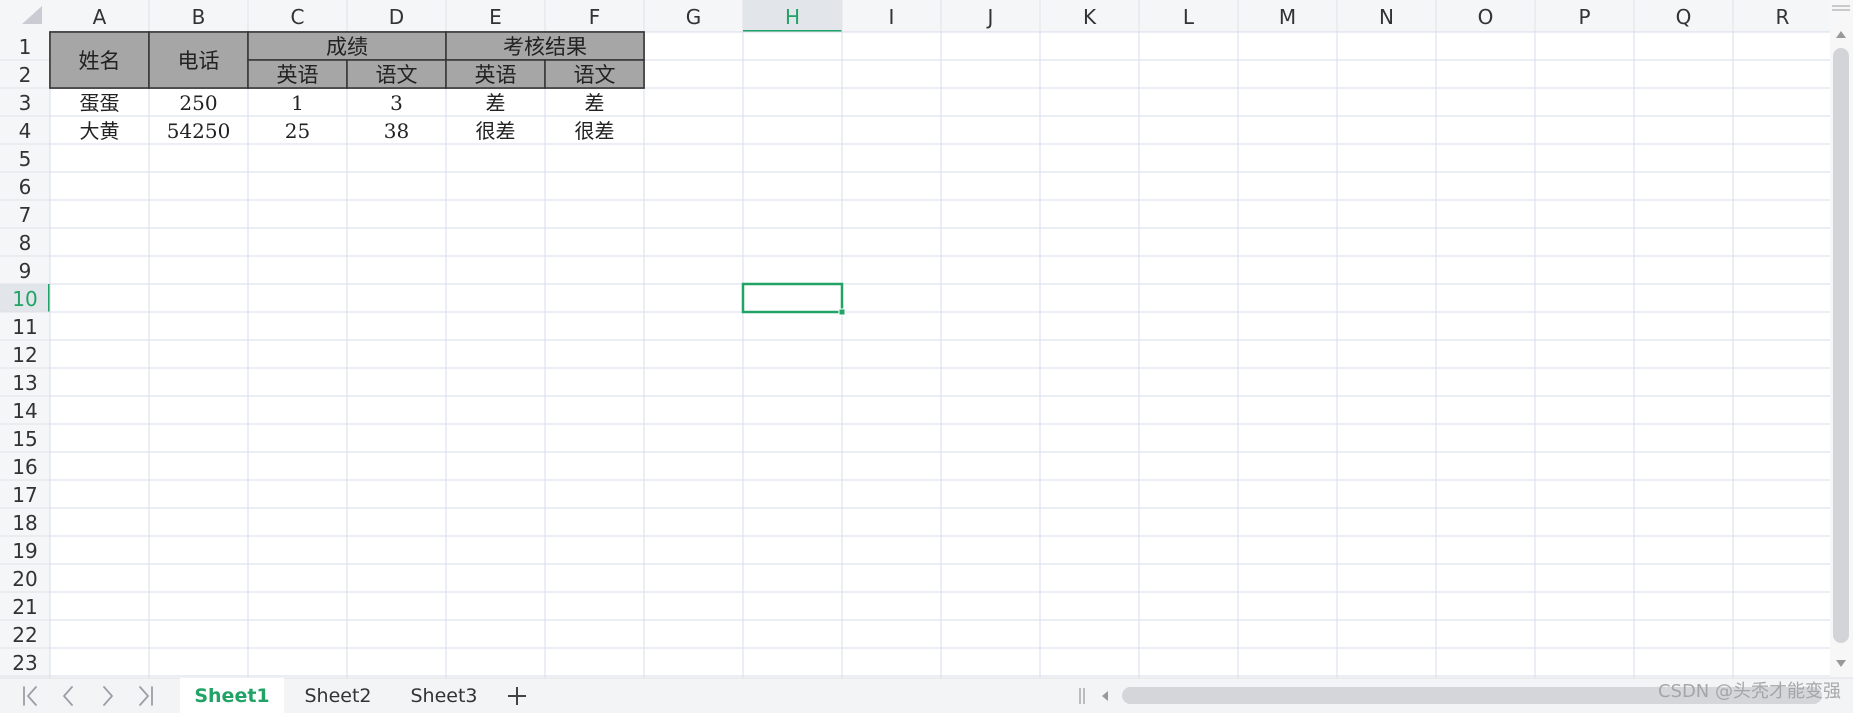 The image size is (1853, 713). Describe the element at coordinates (298, 17) in the screenshot. I see `svg-text: C` at that location.